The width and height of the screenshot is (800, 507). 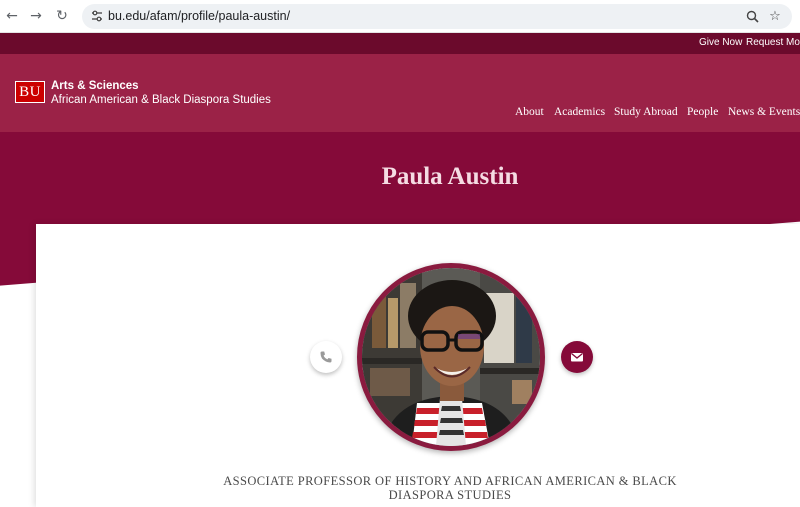 I want to click on reload-icon: ↻, so click(x=62, y=16).